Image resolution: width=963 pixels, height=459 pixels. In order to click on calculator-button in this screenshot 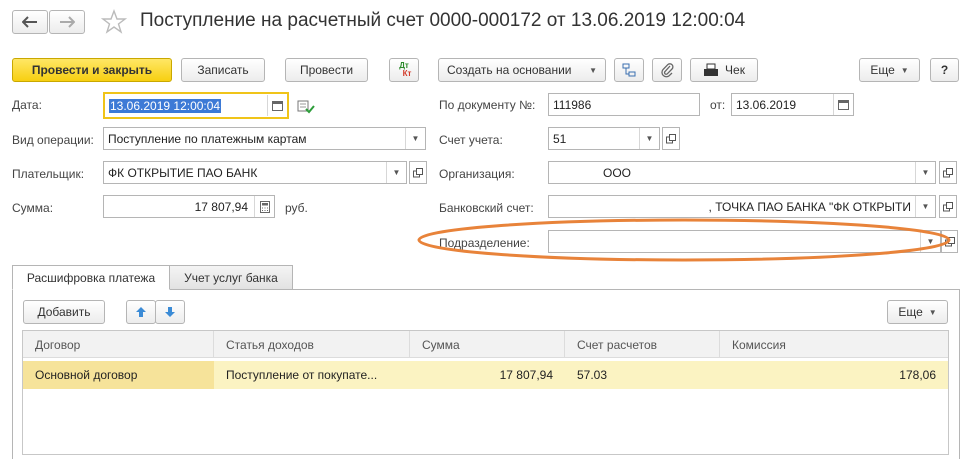, I will do `click(264, 206)`.